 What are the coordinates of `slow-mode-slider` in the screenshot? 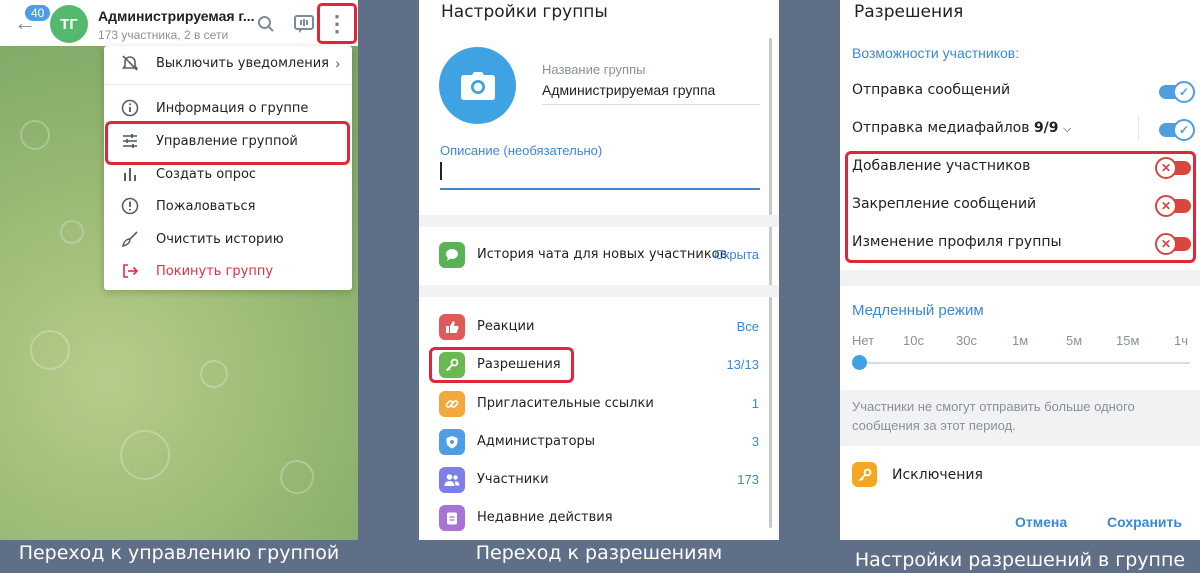 It's located at (1024, 363).